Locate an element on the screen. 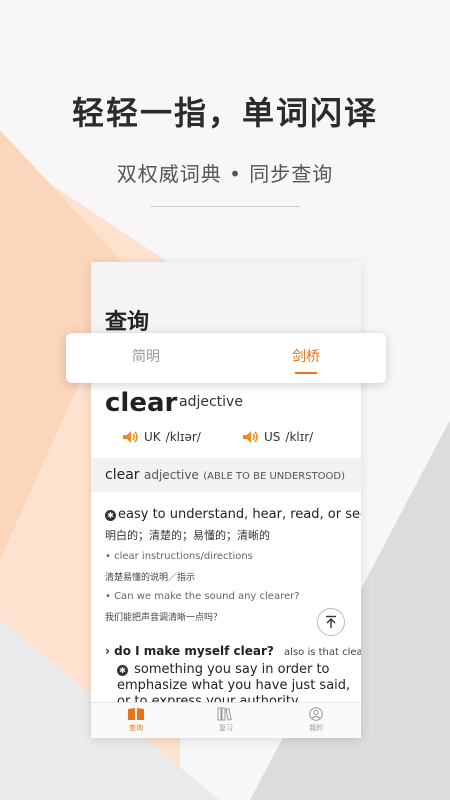 Image resolution: width=450 pixels, height=800 pixels. arrow-up-icon is located at coordinates (331, 621).